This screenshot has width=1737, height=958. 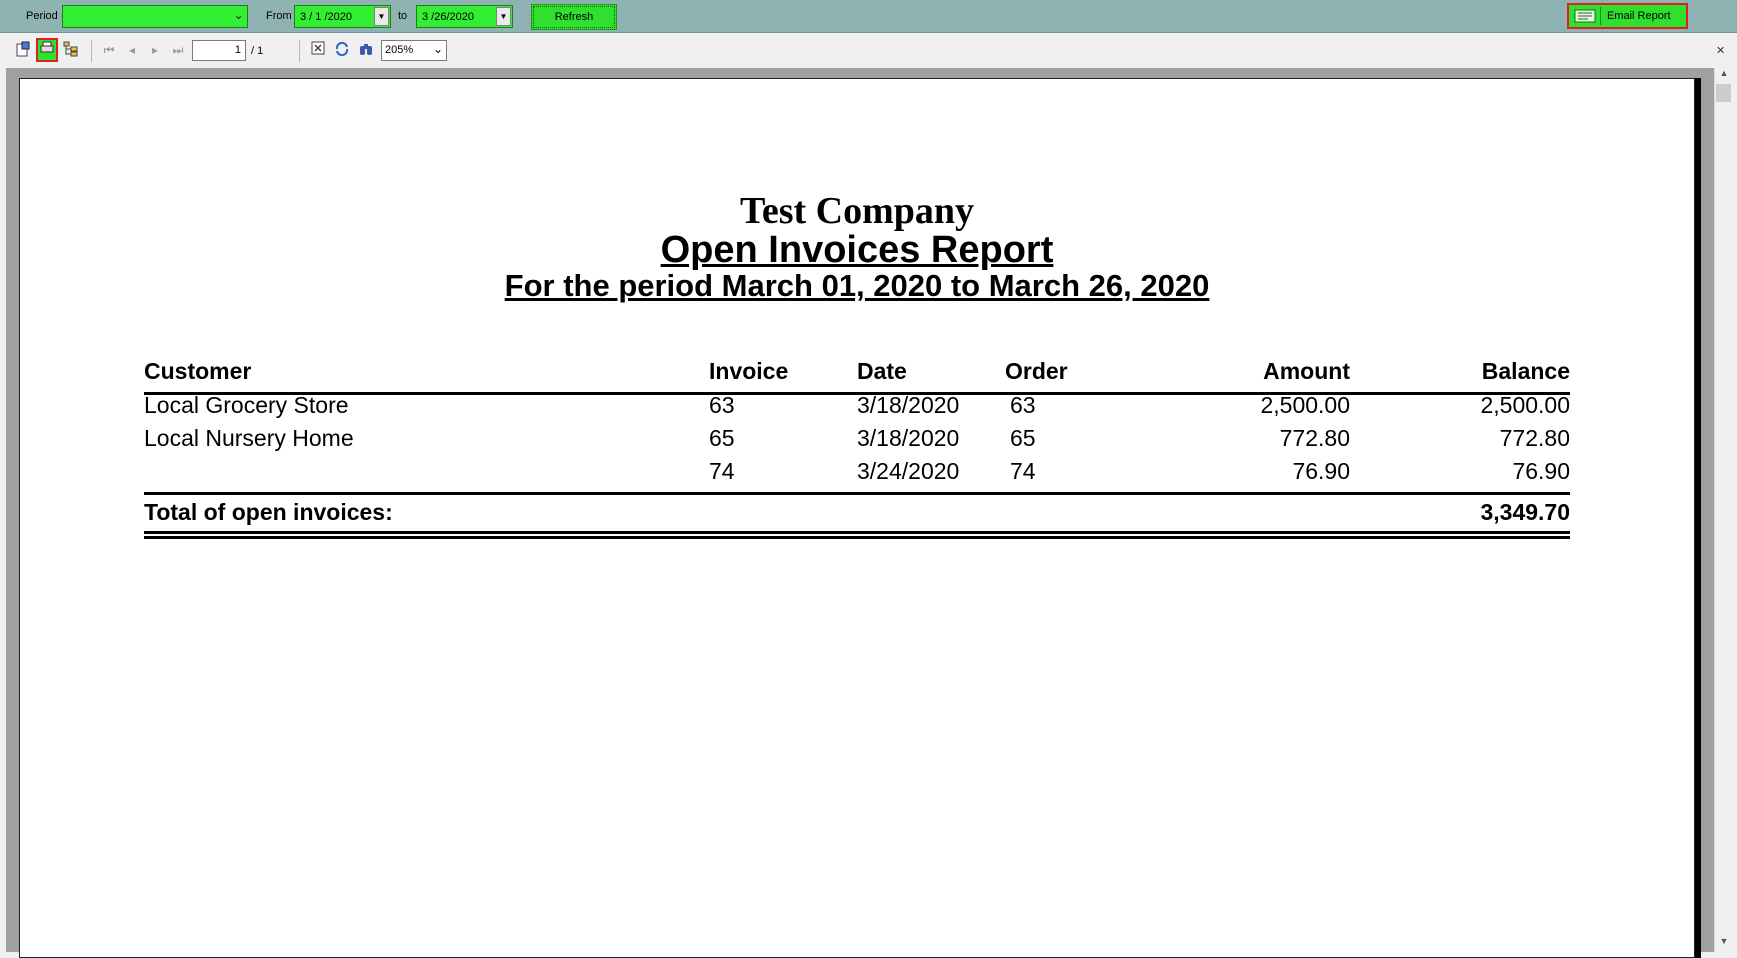 I want to click on refresh-button: Refresh, so click(x=574, y=17).